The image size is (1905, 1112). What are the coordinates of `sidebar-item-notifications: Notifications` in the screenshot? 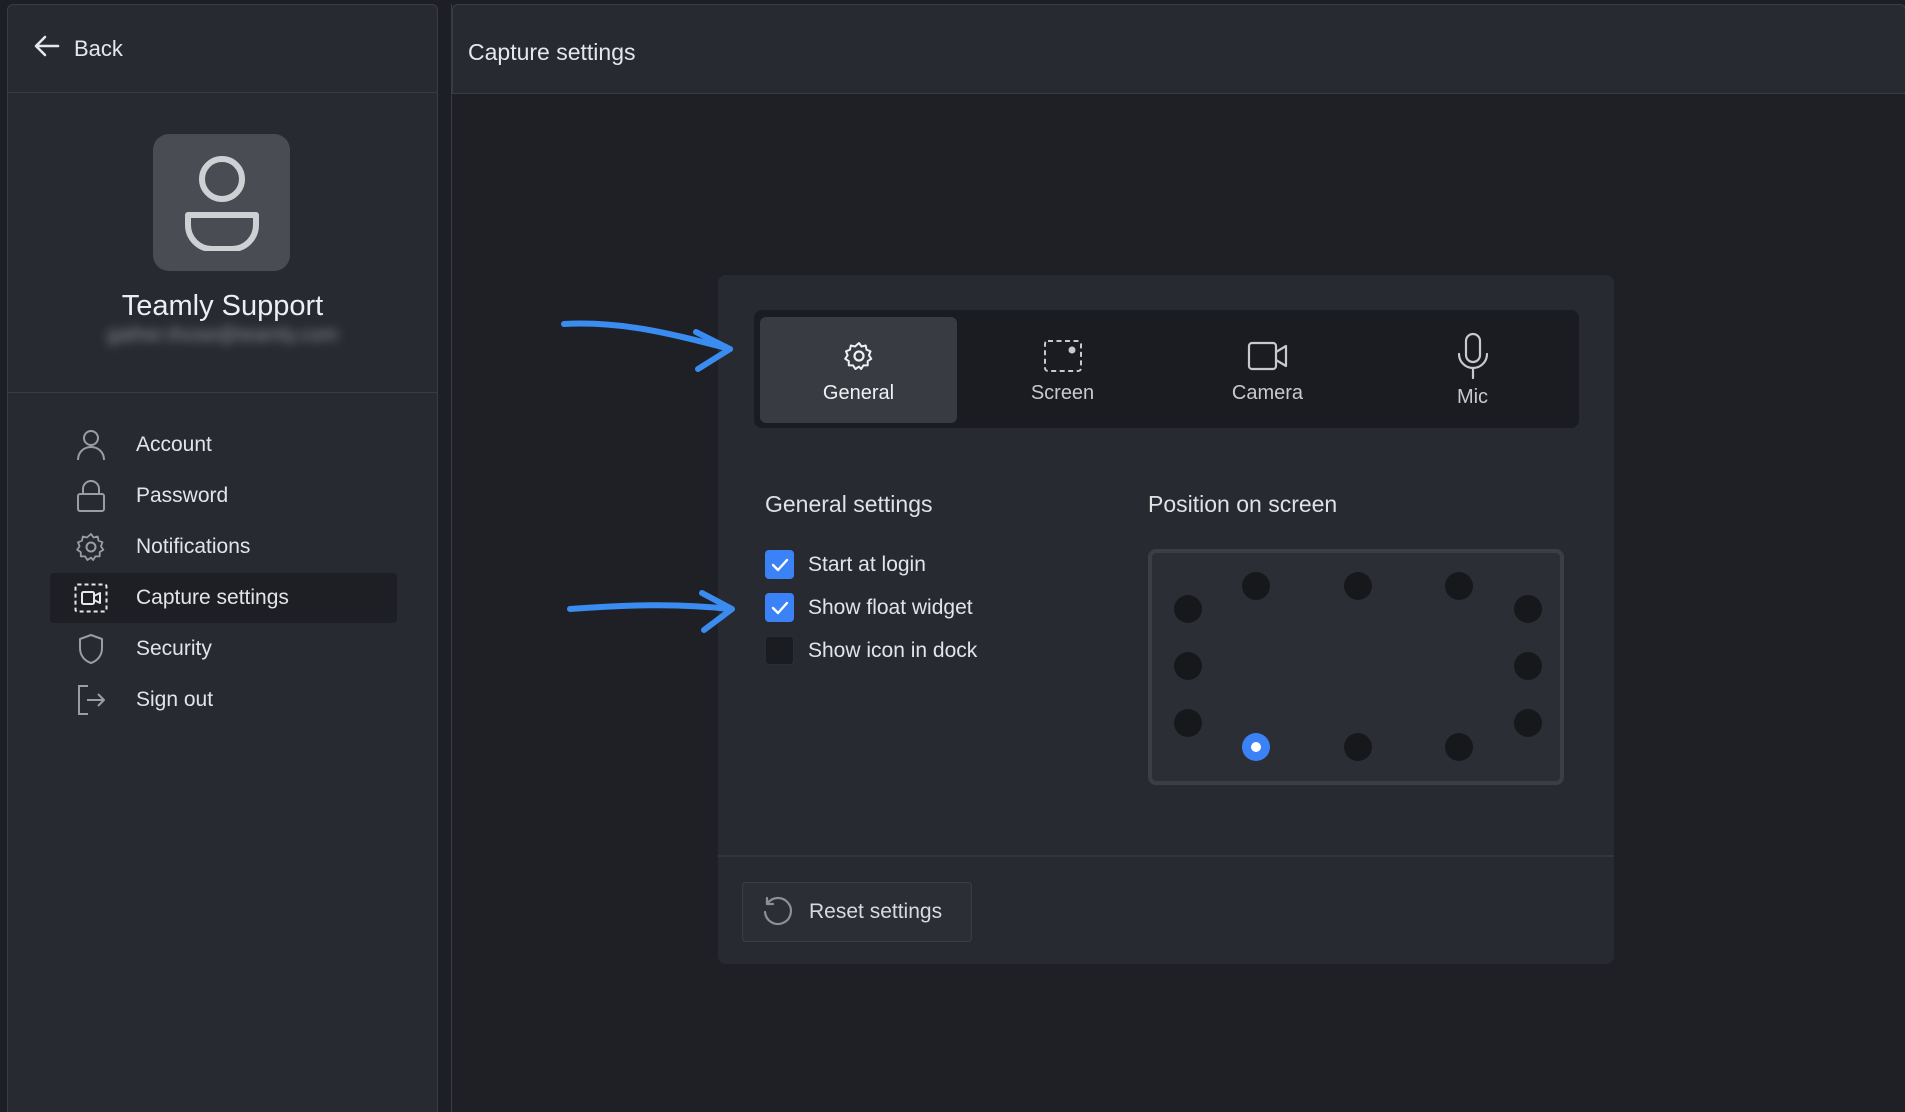 It's located at (223, 547).